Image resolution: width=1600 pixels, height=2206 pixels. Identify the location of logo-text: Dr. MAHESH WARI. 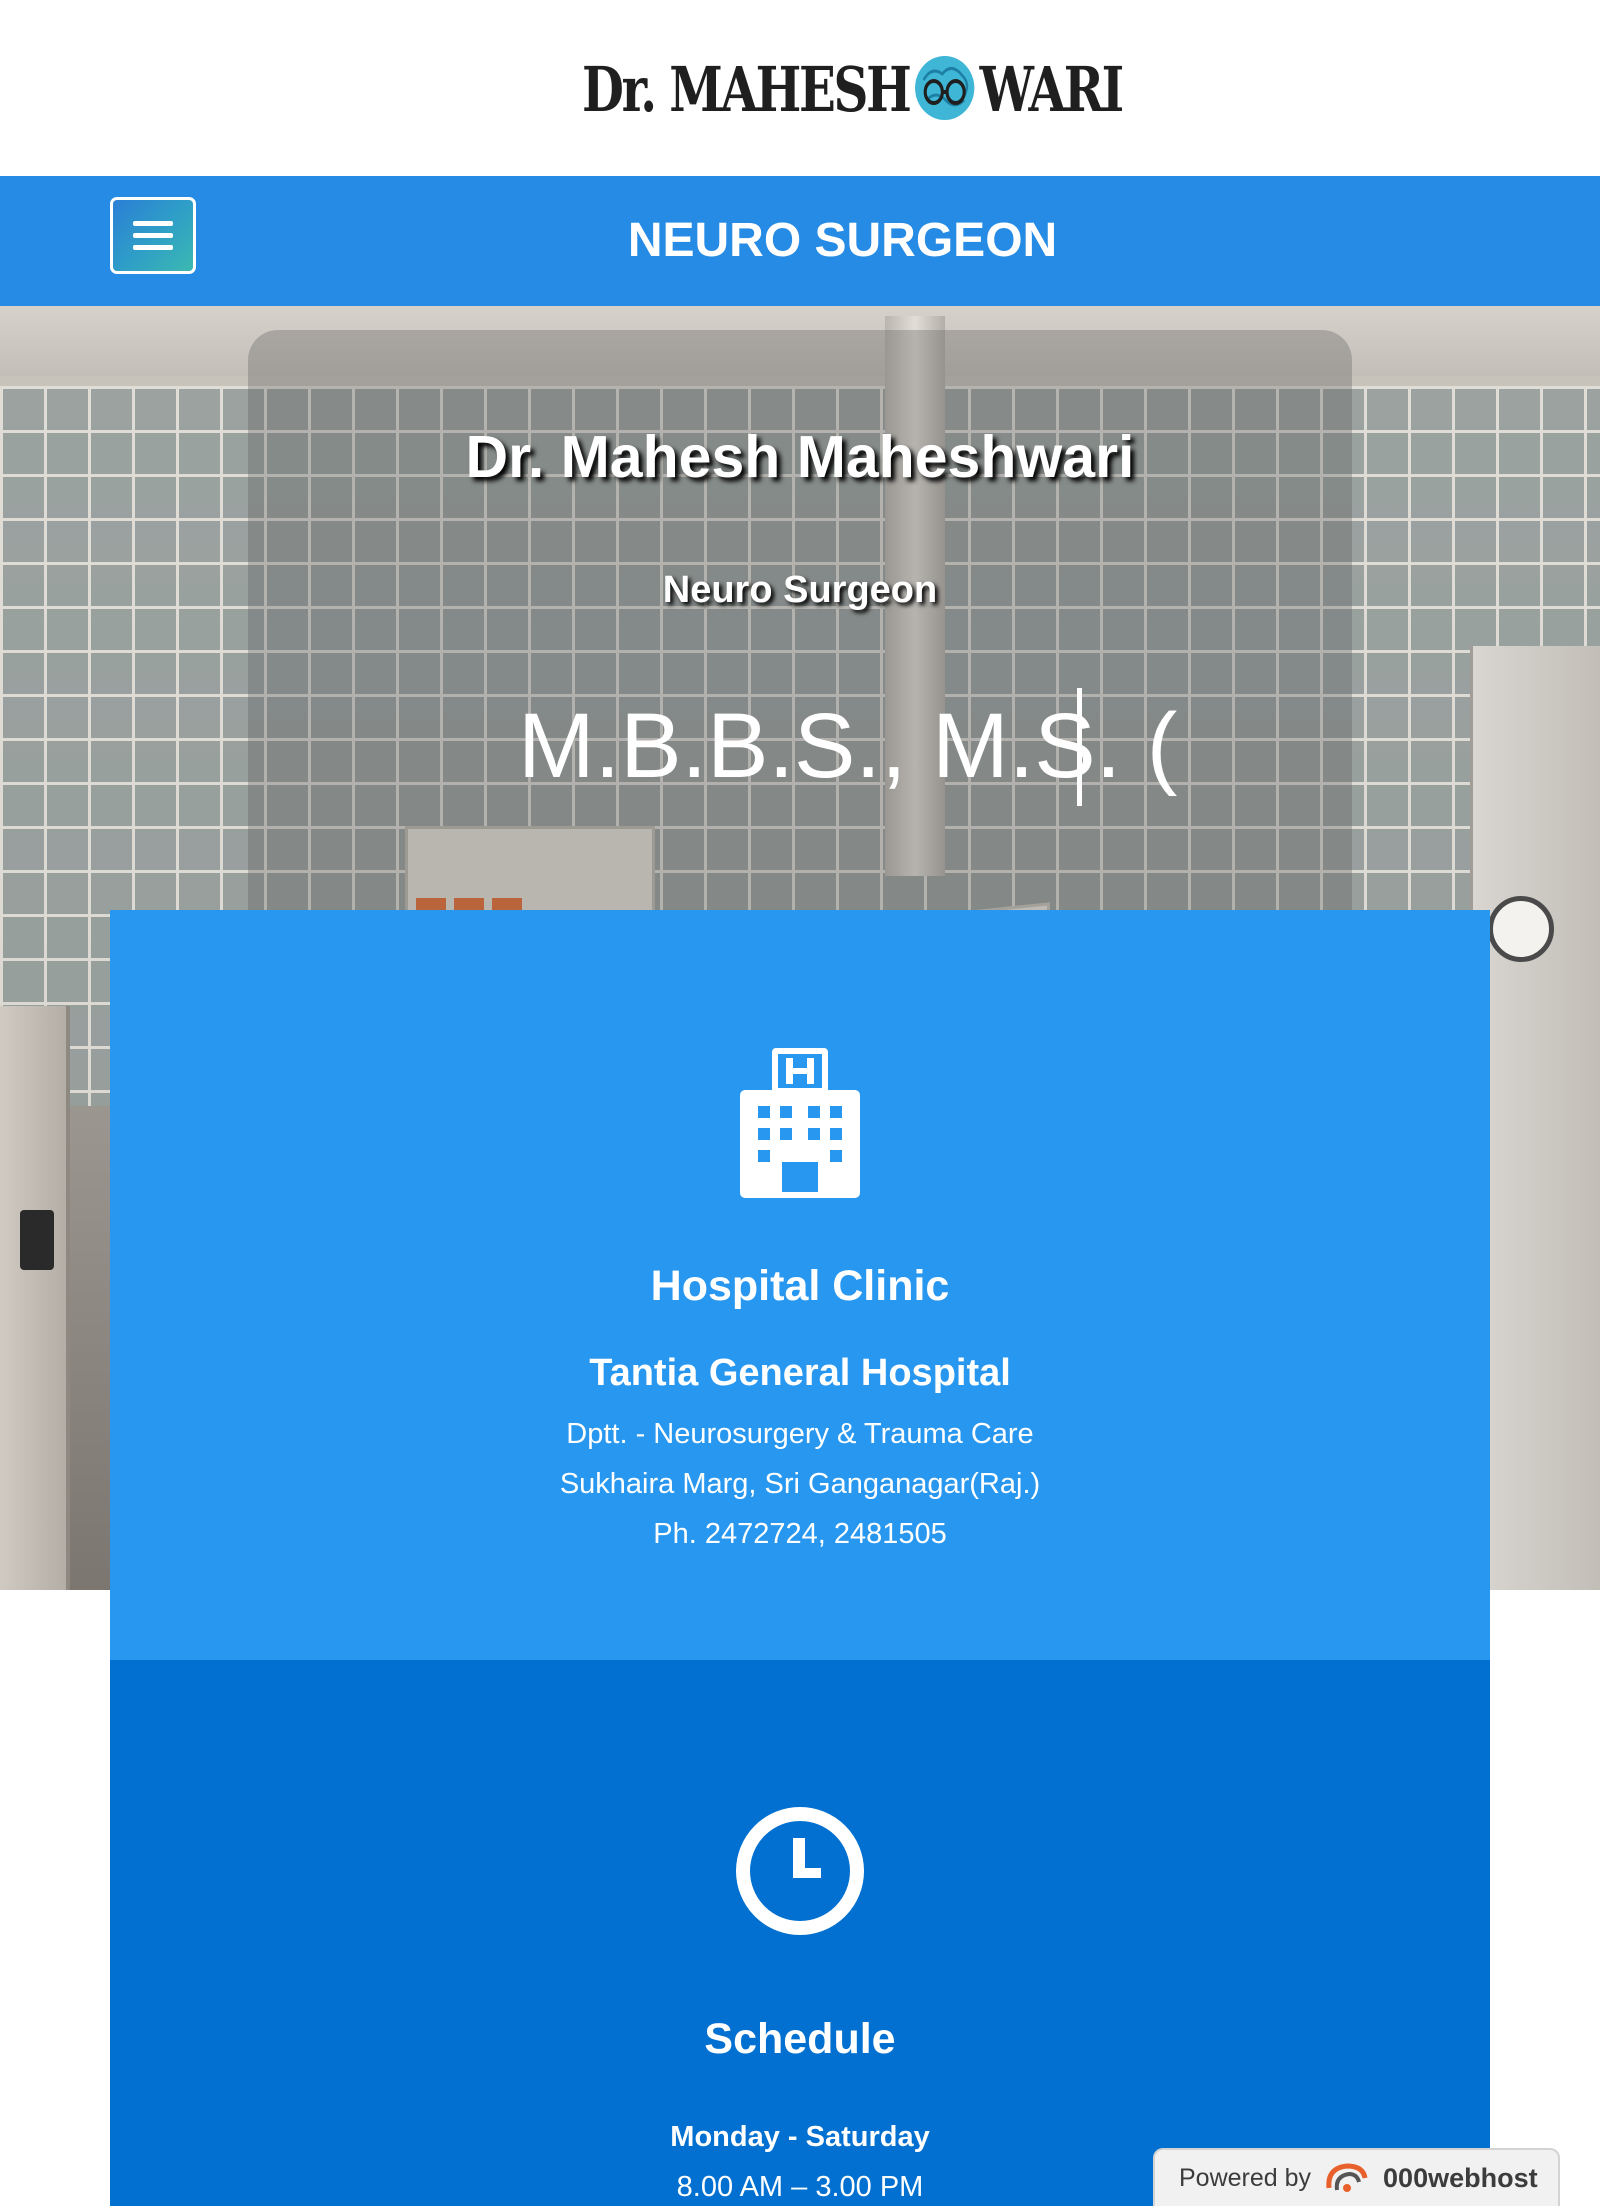
(853, 89).